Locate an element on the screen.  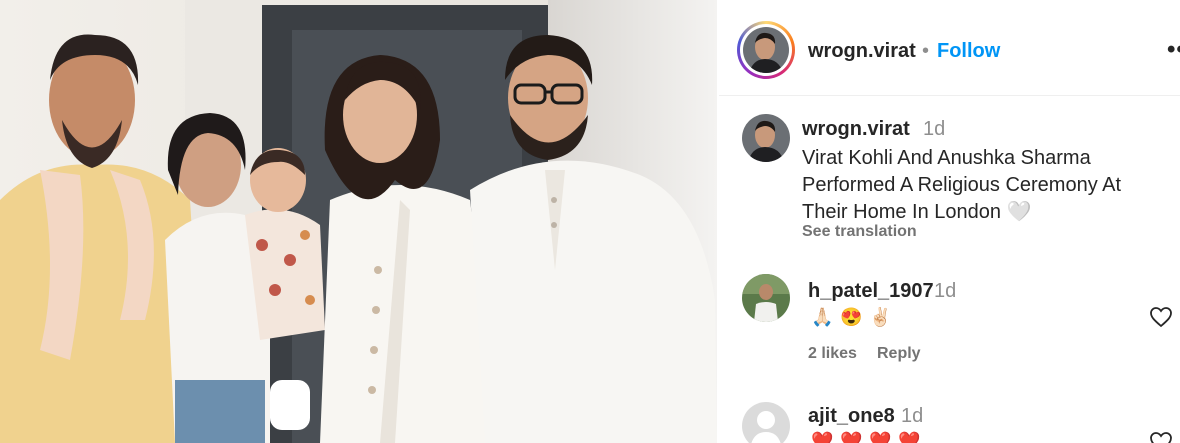
white-heart-emoji: 🤍 is located at coordinates (1019, 212).